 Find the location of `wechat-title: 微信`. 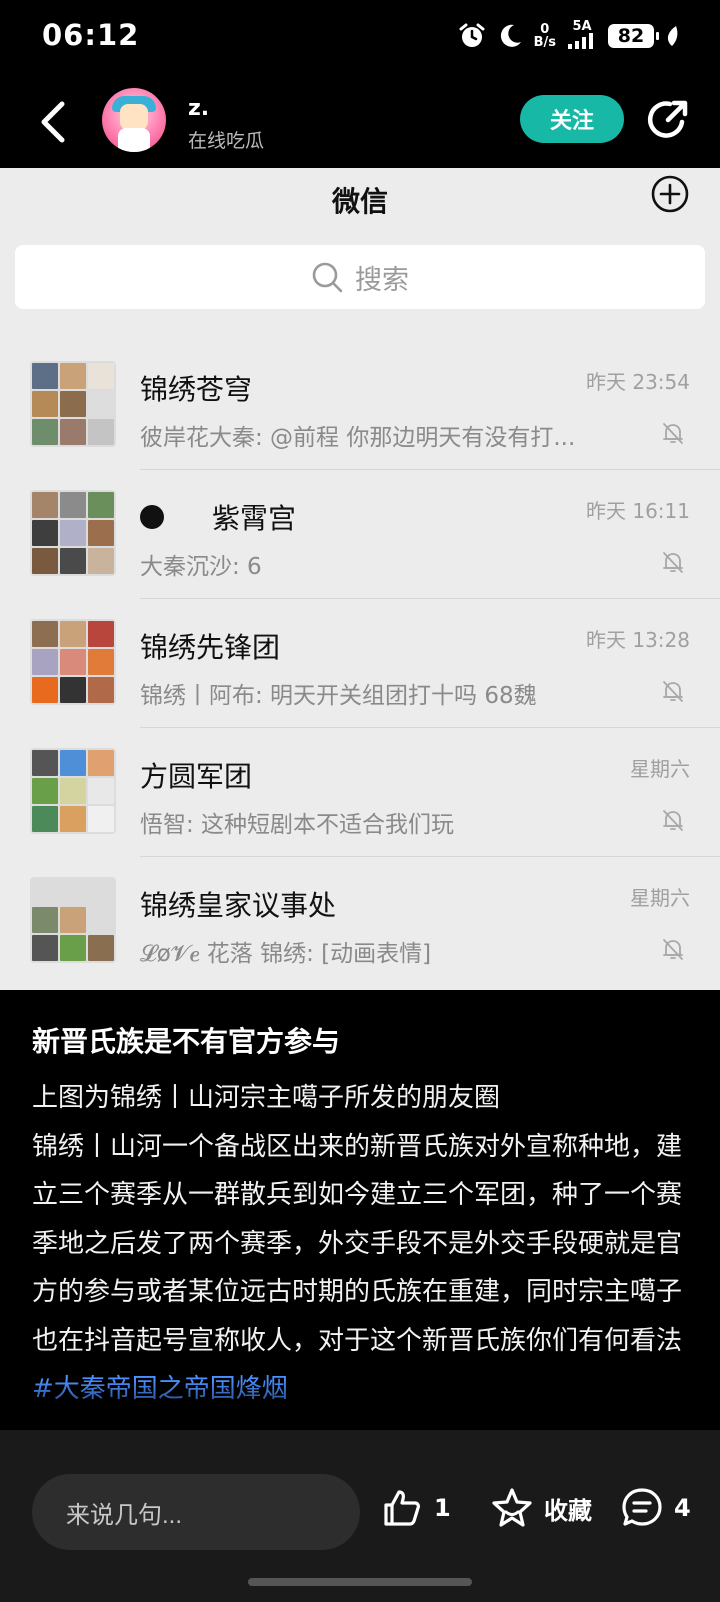

wechat-title: 微信 is located at coordinates (359, 201).